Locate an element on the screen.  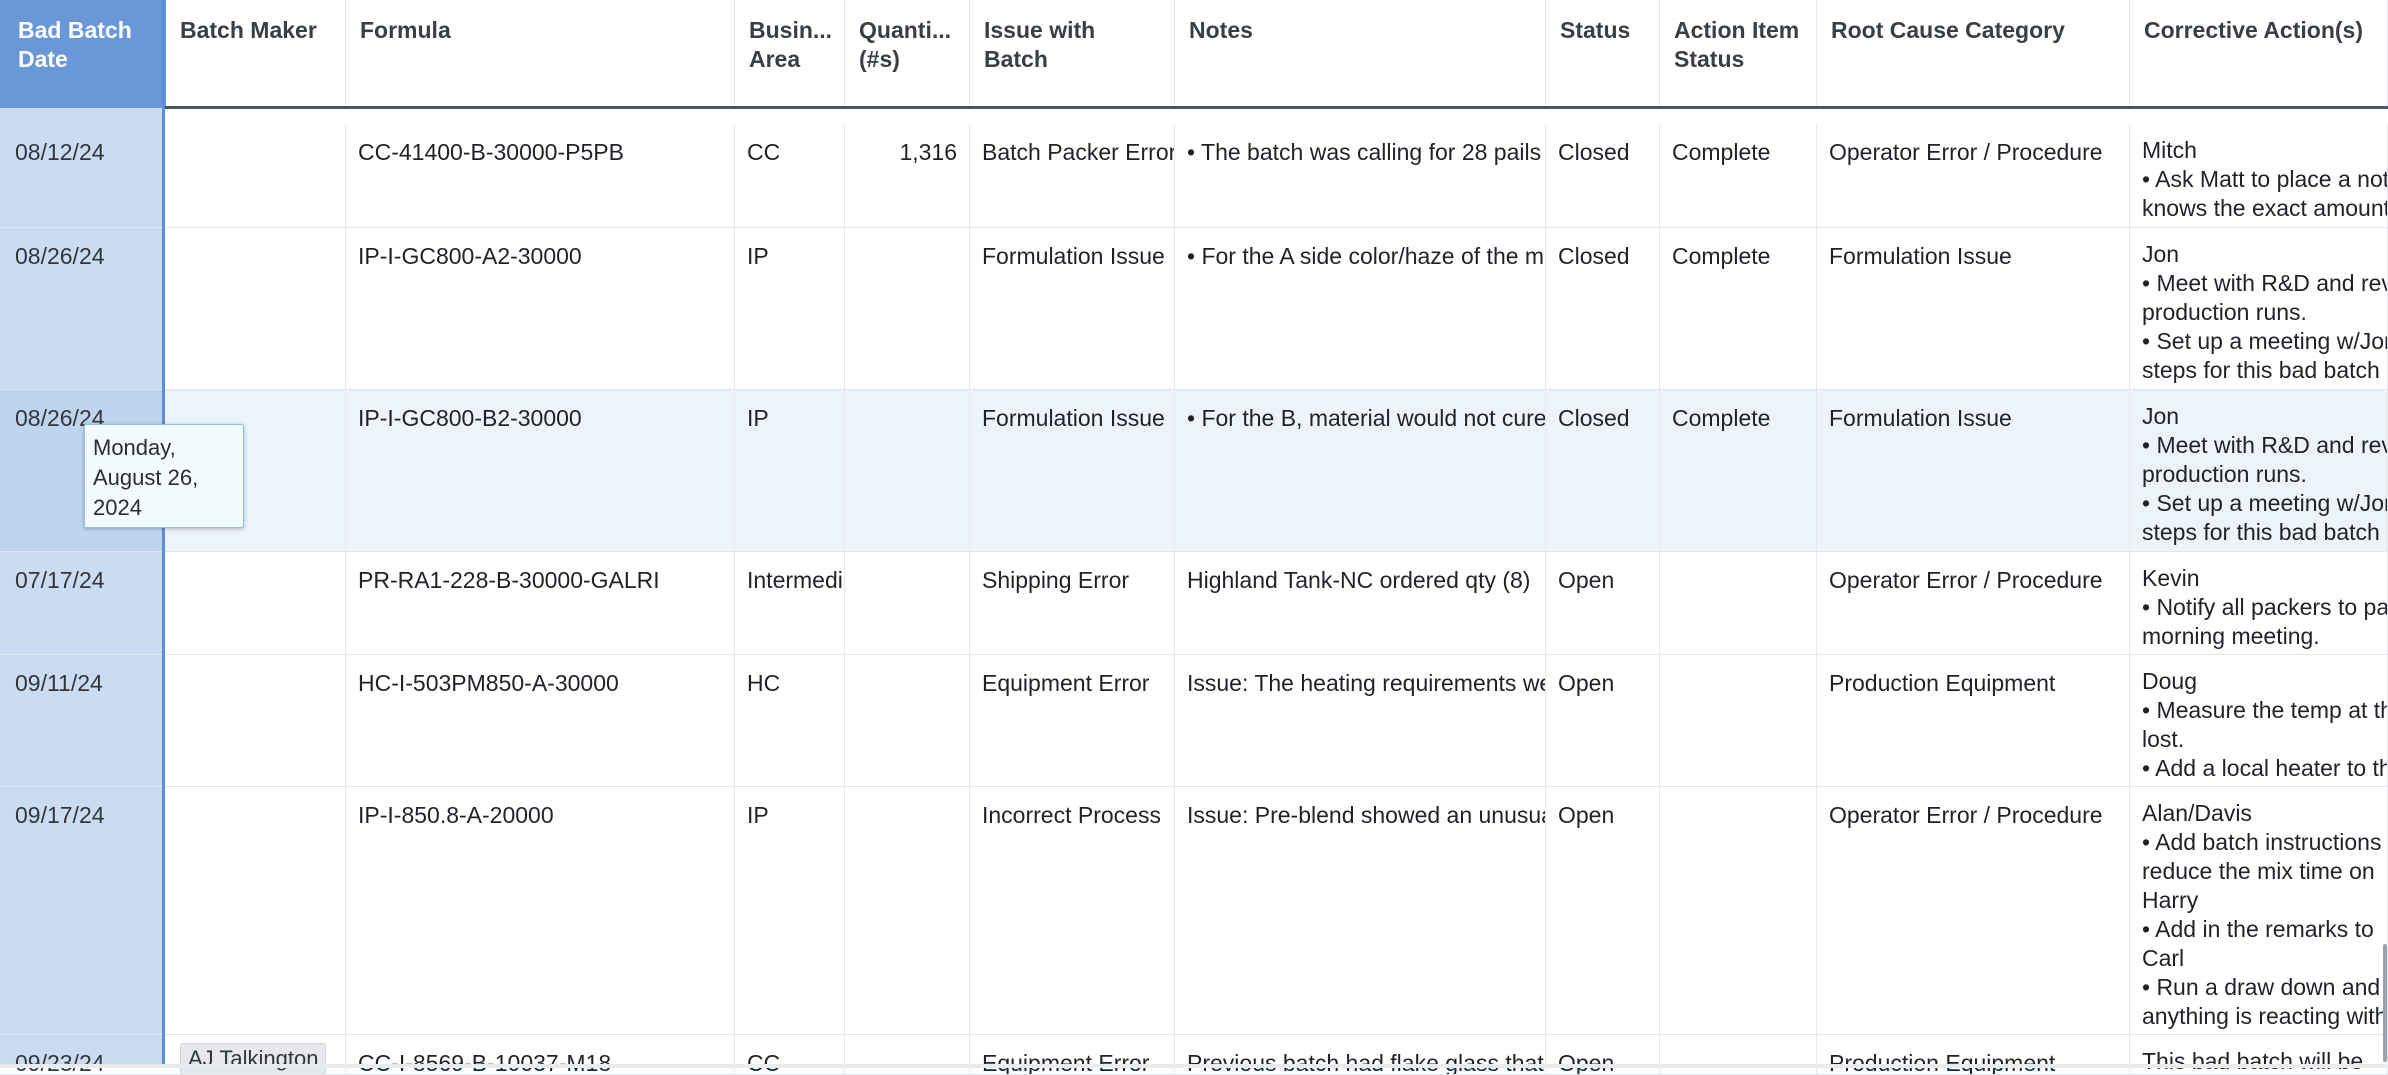
issue-cell: Batch Packer Error is located at coordinates (1072, 175).